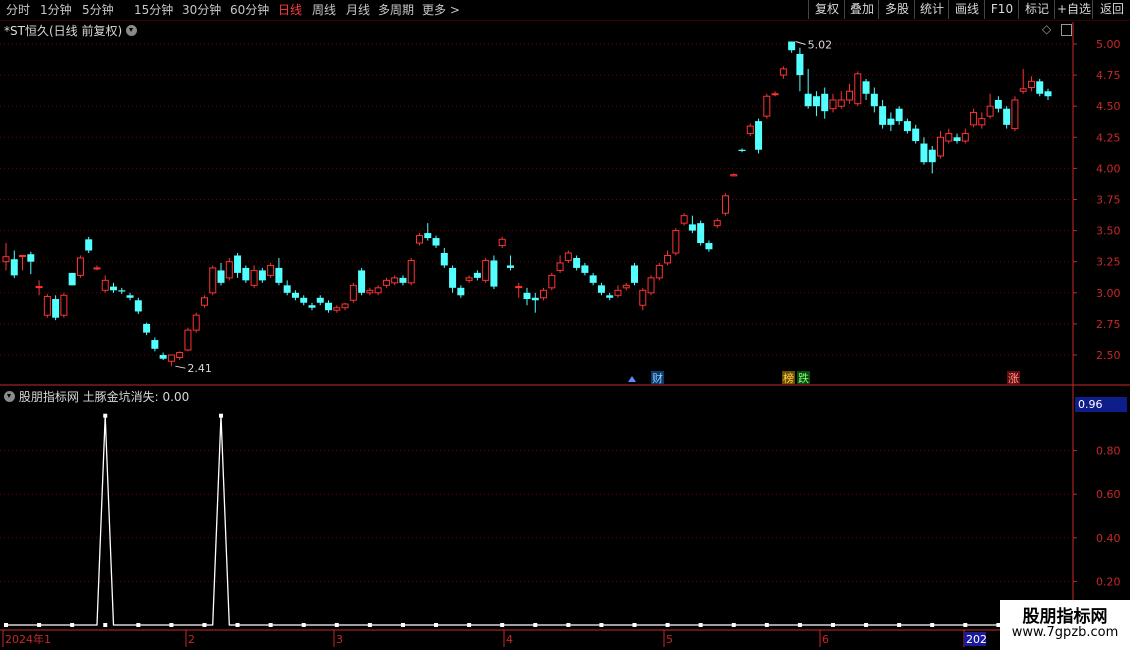 This screenshot has height=650, width=1130. I want to click on annotation-label: 2.41, so click(199, 368).